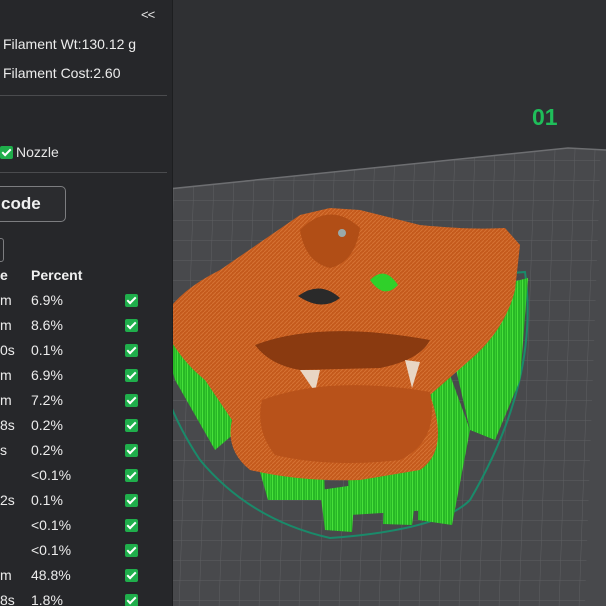 This screenshot has width=606, height=606. What do you see at coordinates (70, 44) in the screenshot?
I see `filament-weight: Filament Wt:130.12 g` at bounding box center [70, 44].